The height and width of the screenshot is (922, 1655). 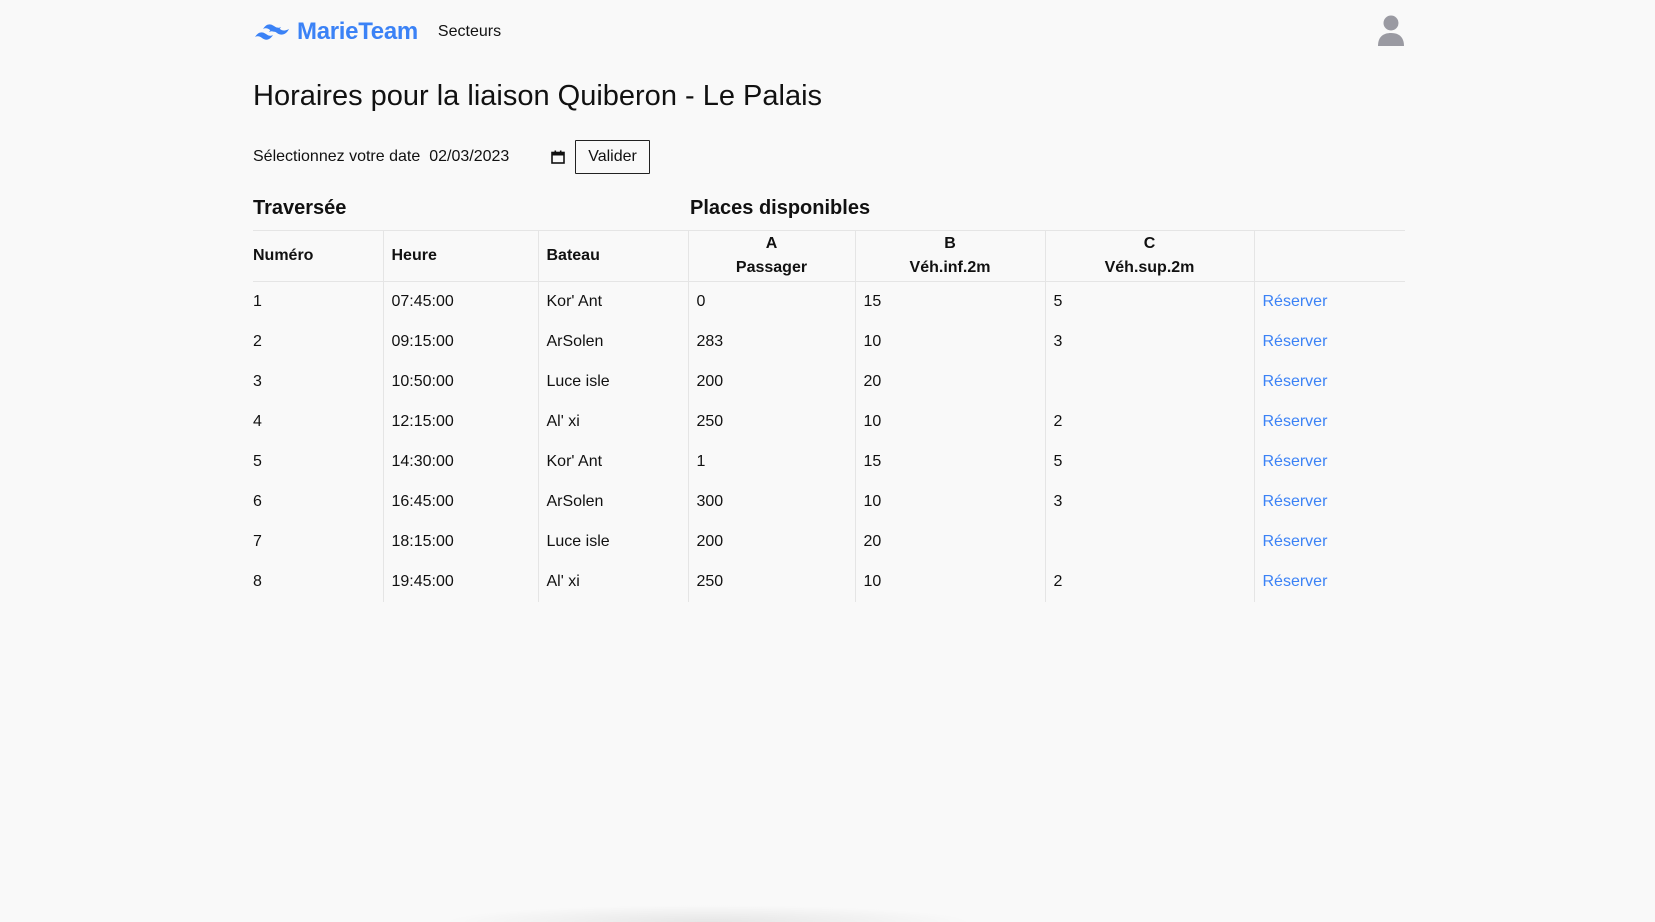 What do you see at coordinates (300, 207) in the screenshot?
I see `group-header-traversee: Traversée` at bounding box center [300, 207].